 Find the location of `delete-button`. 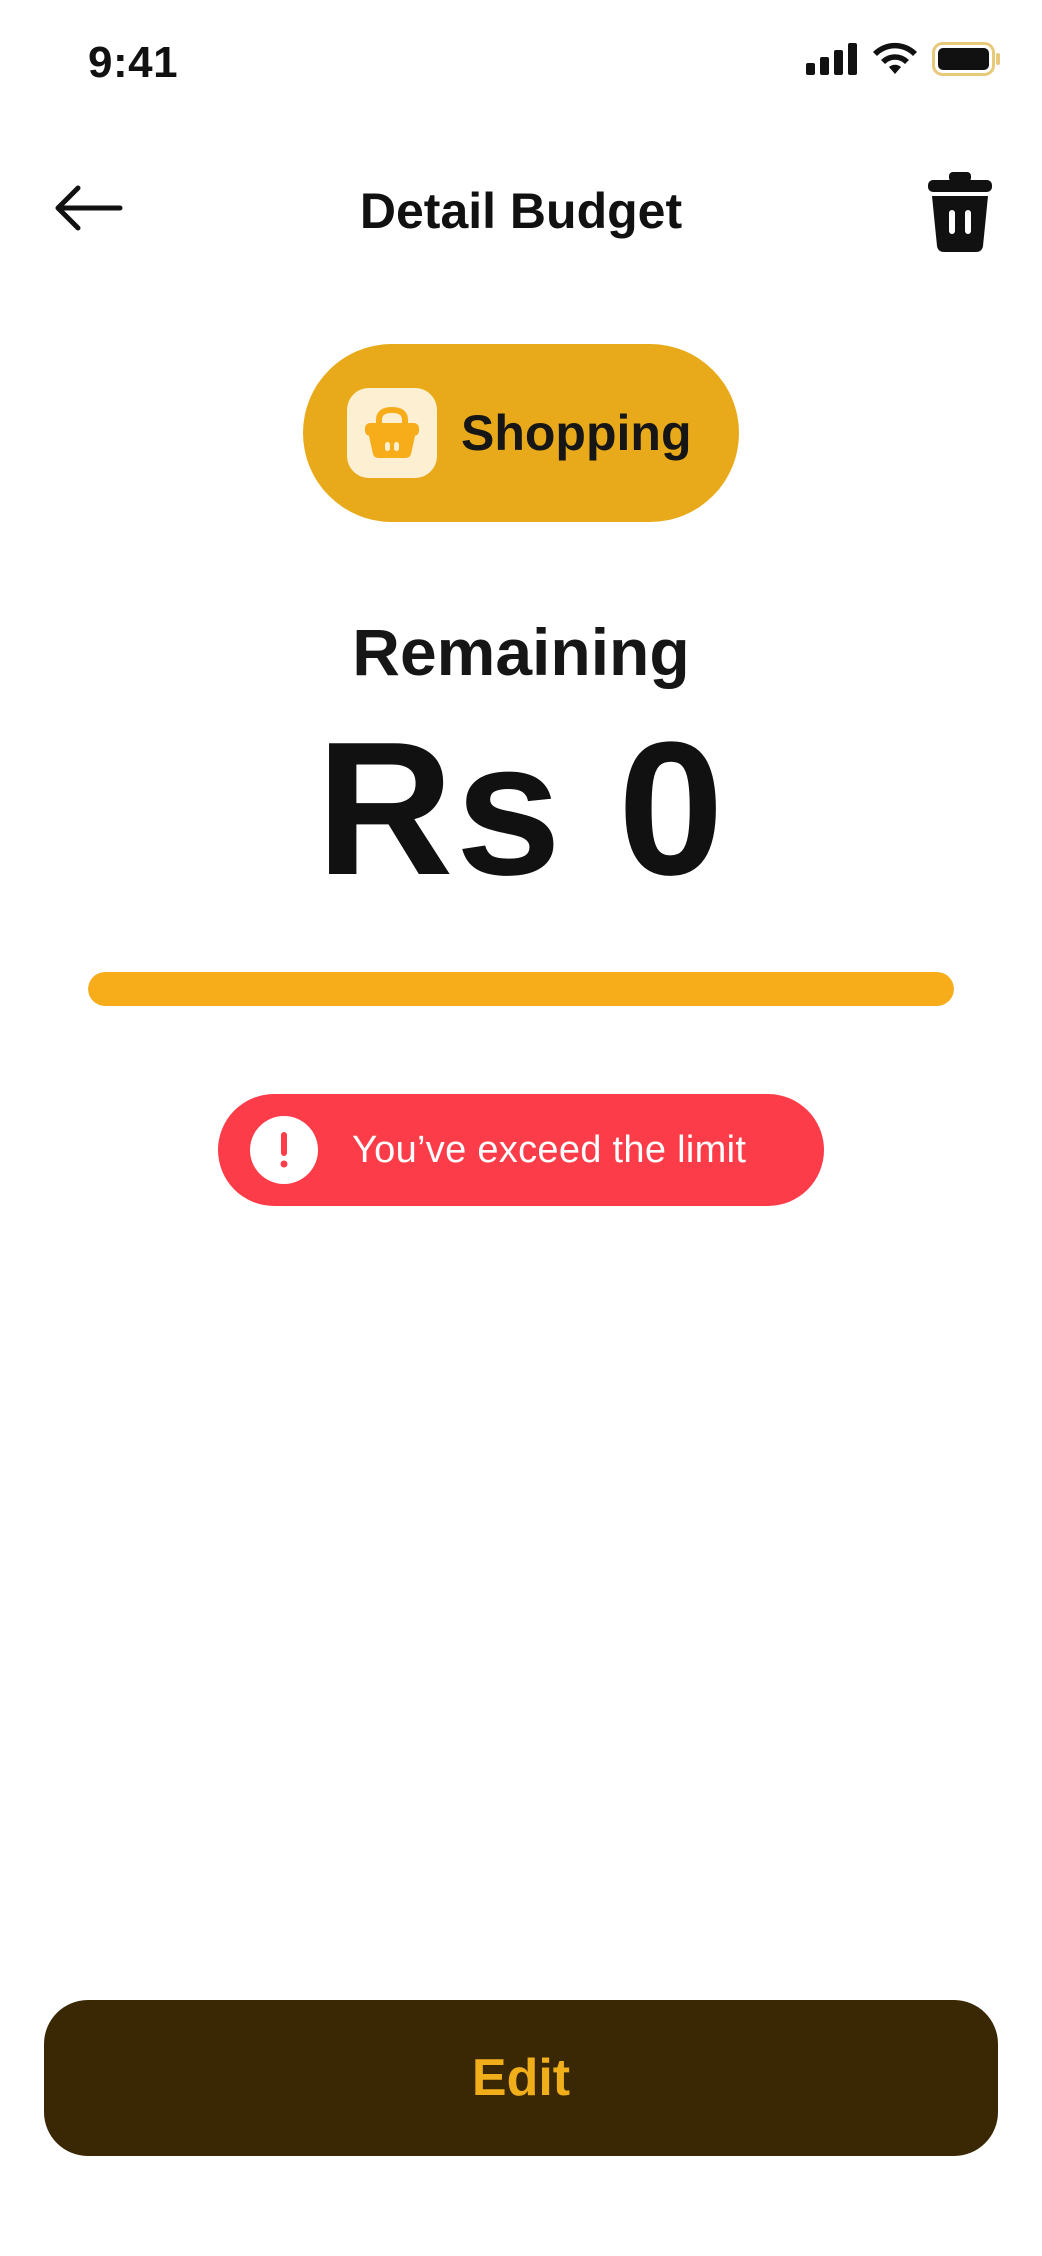

delete-button is located at coordinates (960, 212).